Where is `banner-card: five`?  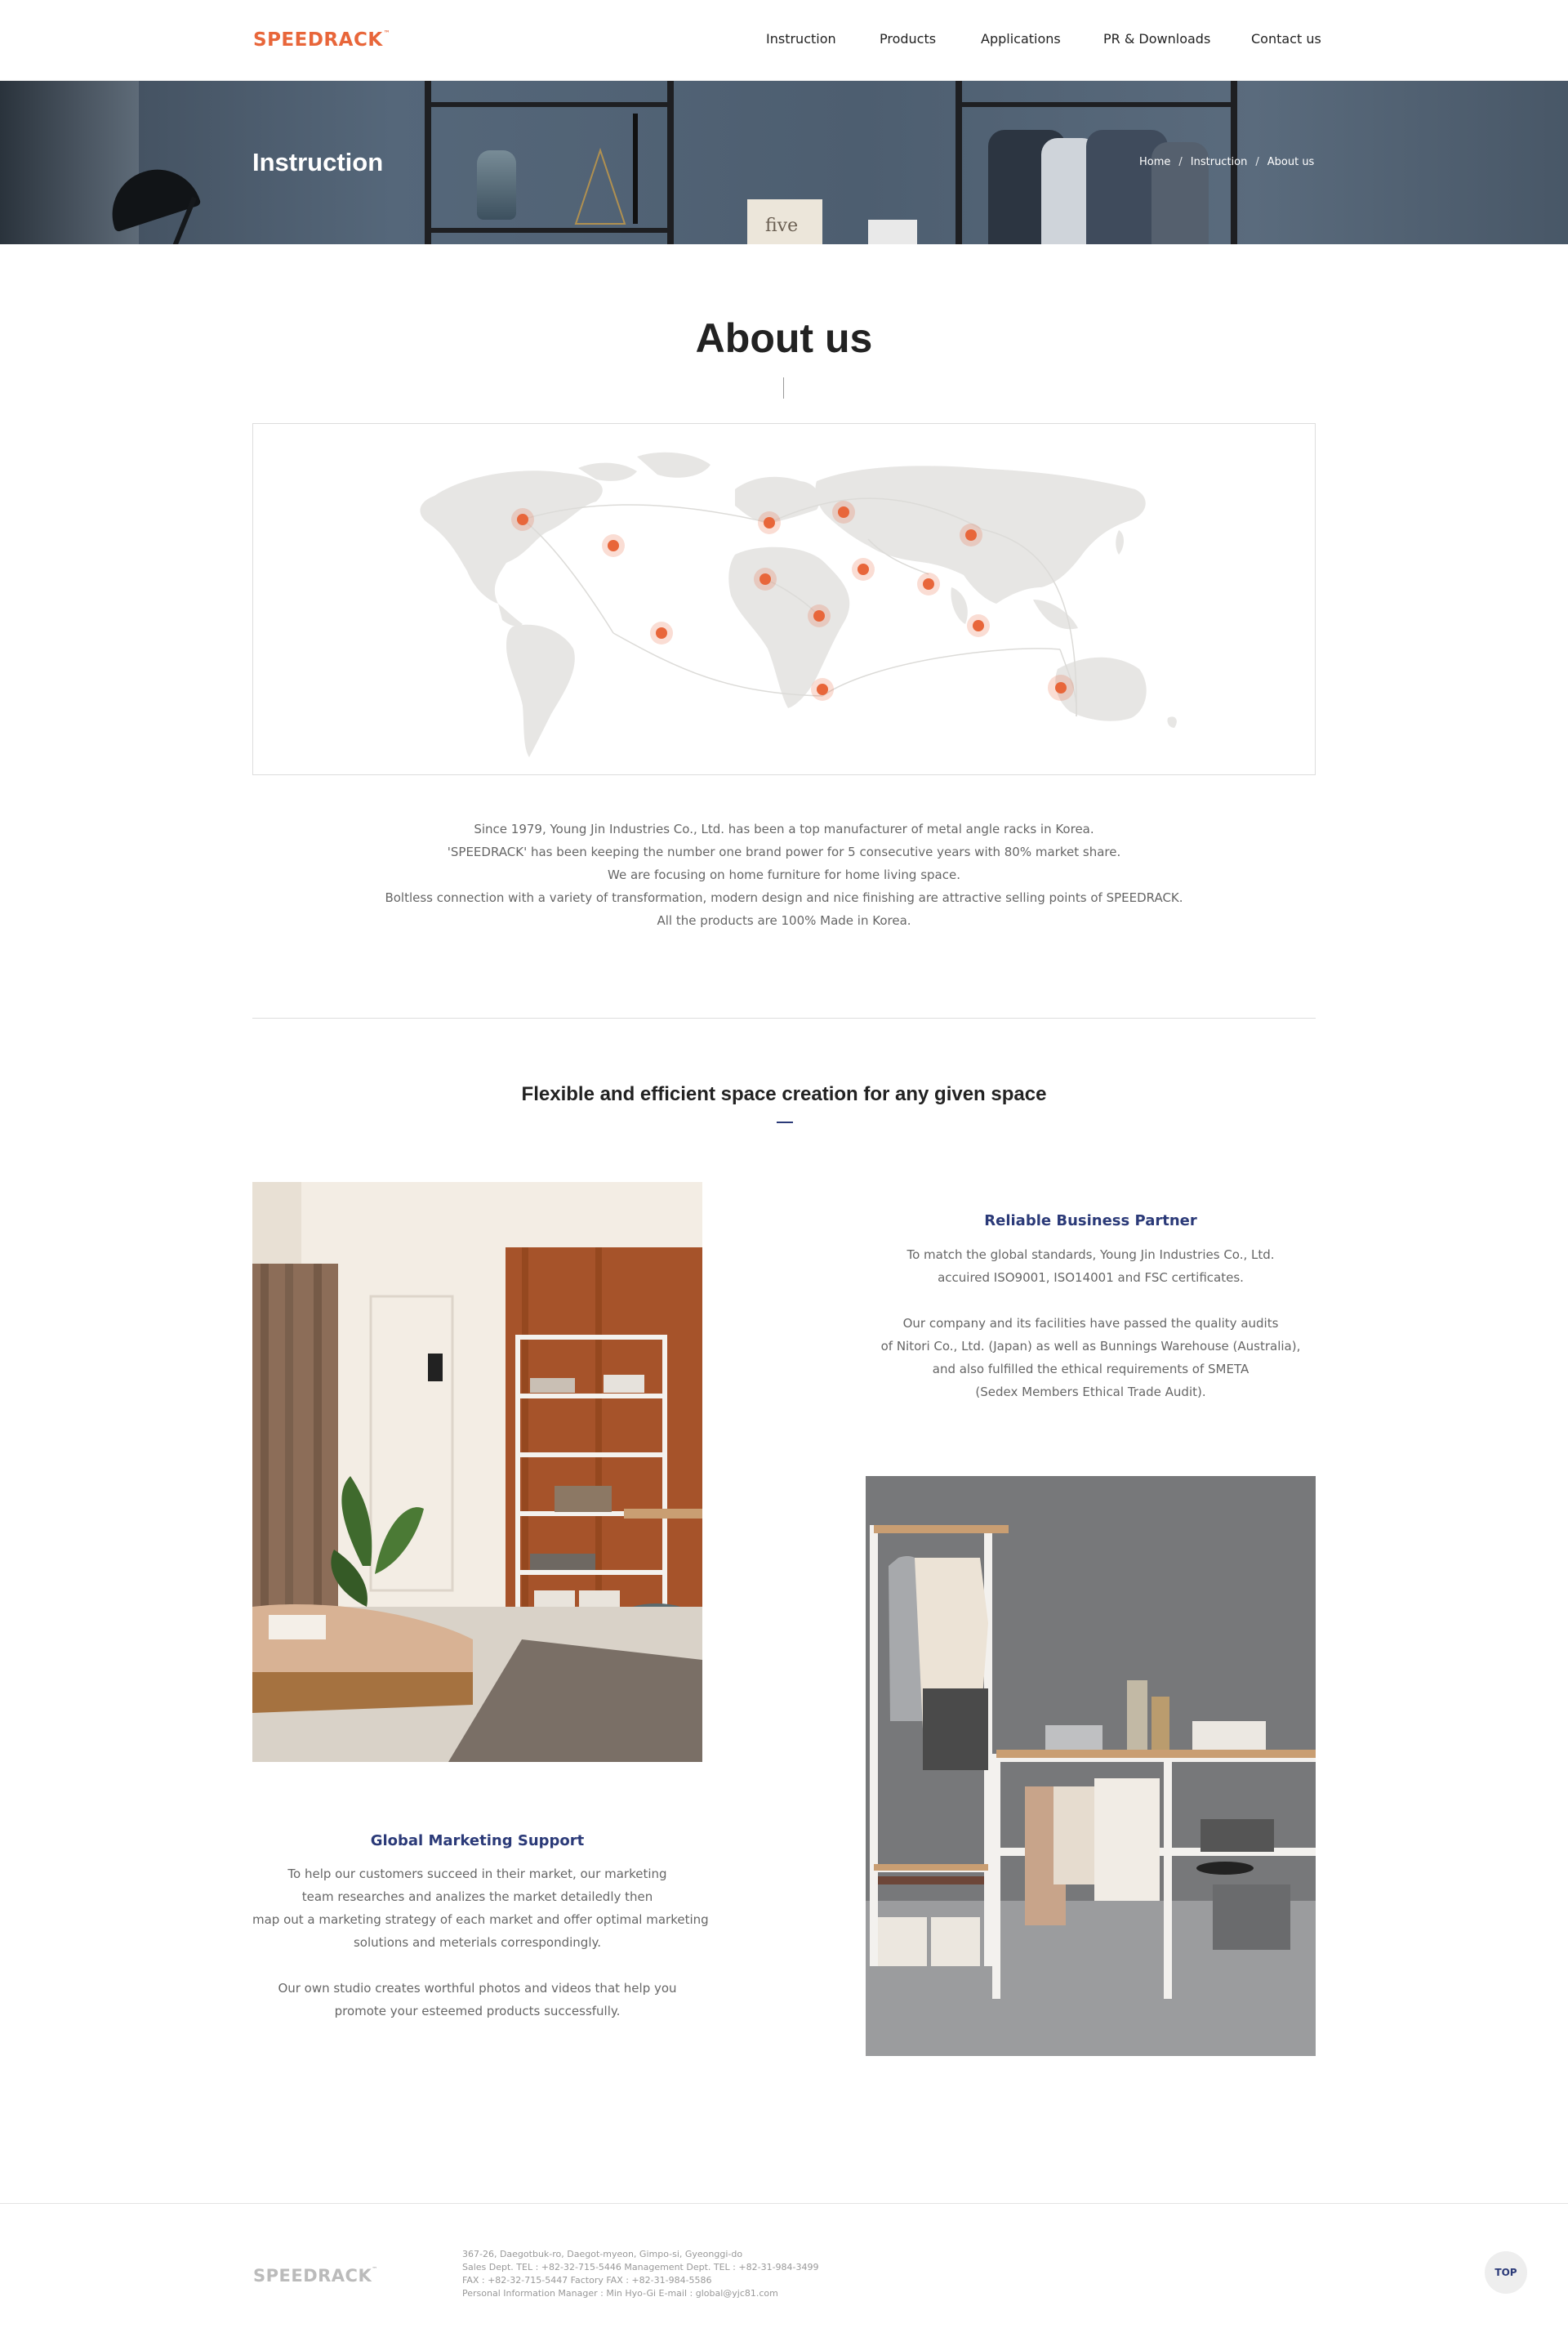 banner-card: five is located at coordinates (784, 221).